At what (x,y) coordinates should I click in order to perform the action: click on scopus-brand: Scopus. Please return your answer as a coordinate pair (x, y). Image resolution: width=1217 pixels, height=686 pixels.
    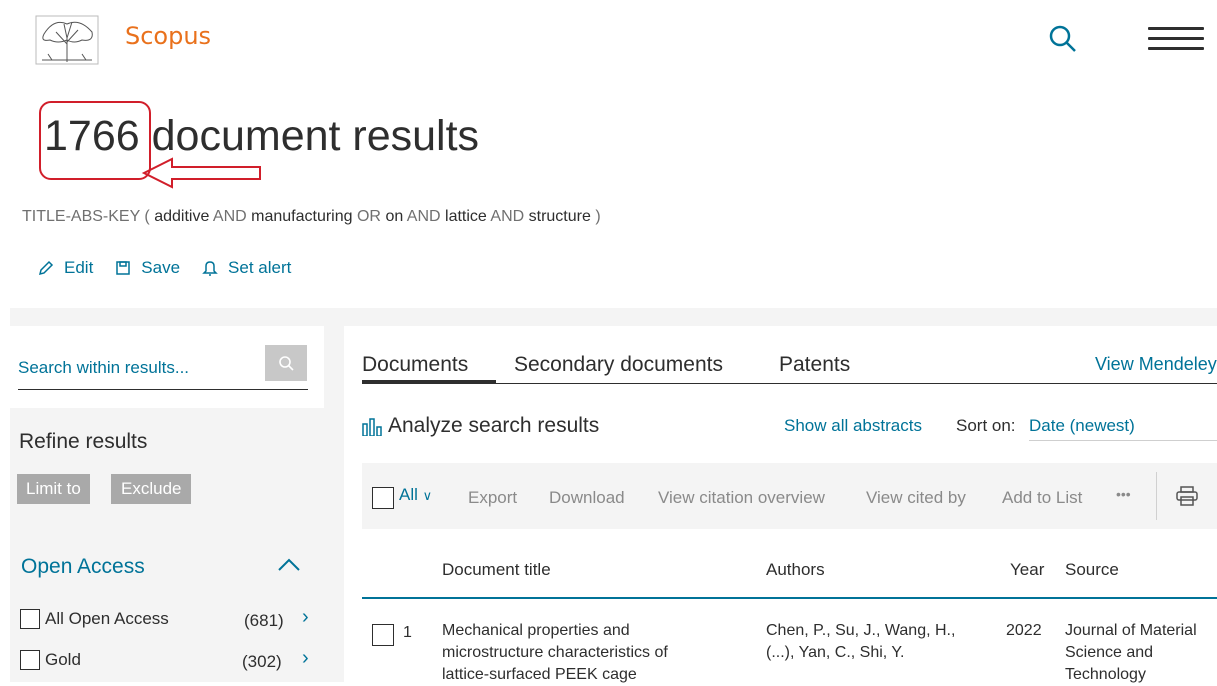
    Looking at the image, I should click on (168, 36).